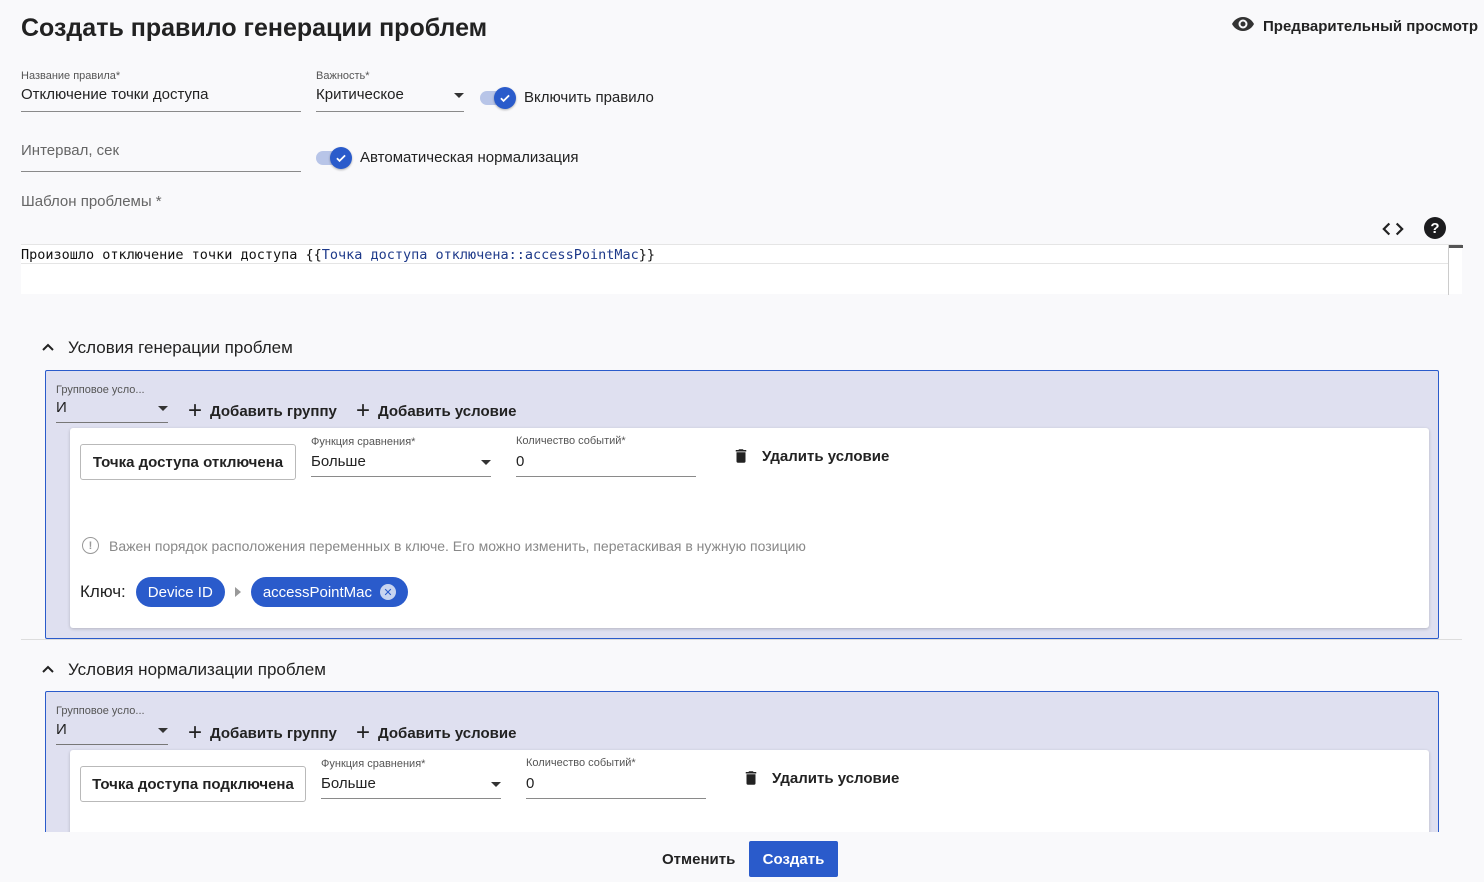 The height and width of the screenshot is (882, 1484). I want to click on preview-label: Предварительный просмотр, so click(1370, 26).